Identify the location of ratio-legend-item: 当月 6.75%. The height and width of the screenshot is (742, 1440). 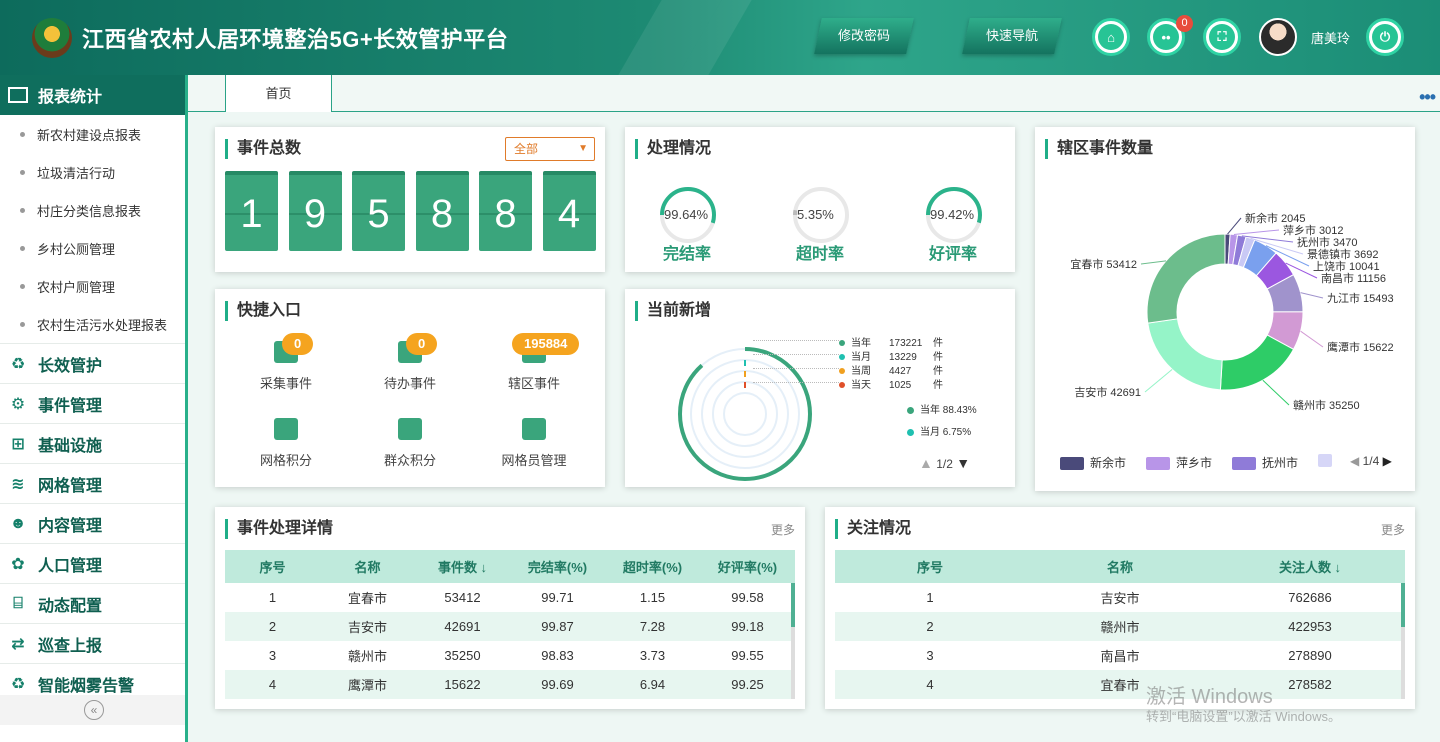
(939, 430).